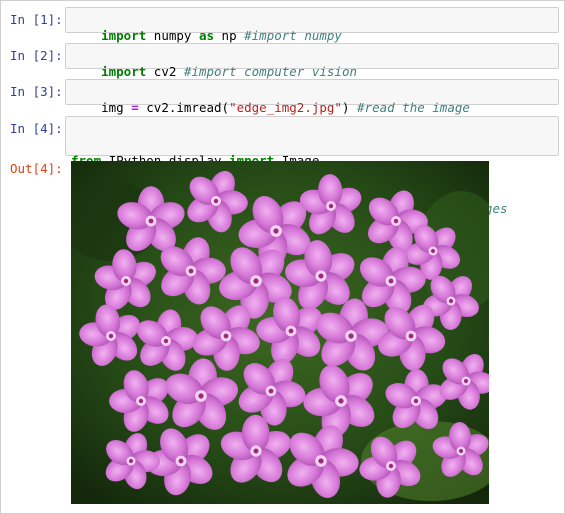 The height and width of the screenshot is (514, 565). What do you see at coordinates (229, 35) in the screenshot?
I see `code-token: np` at bounding box center [229, 35].